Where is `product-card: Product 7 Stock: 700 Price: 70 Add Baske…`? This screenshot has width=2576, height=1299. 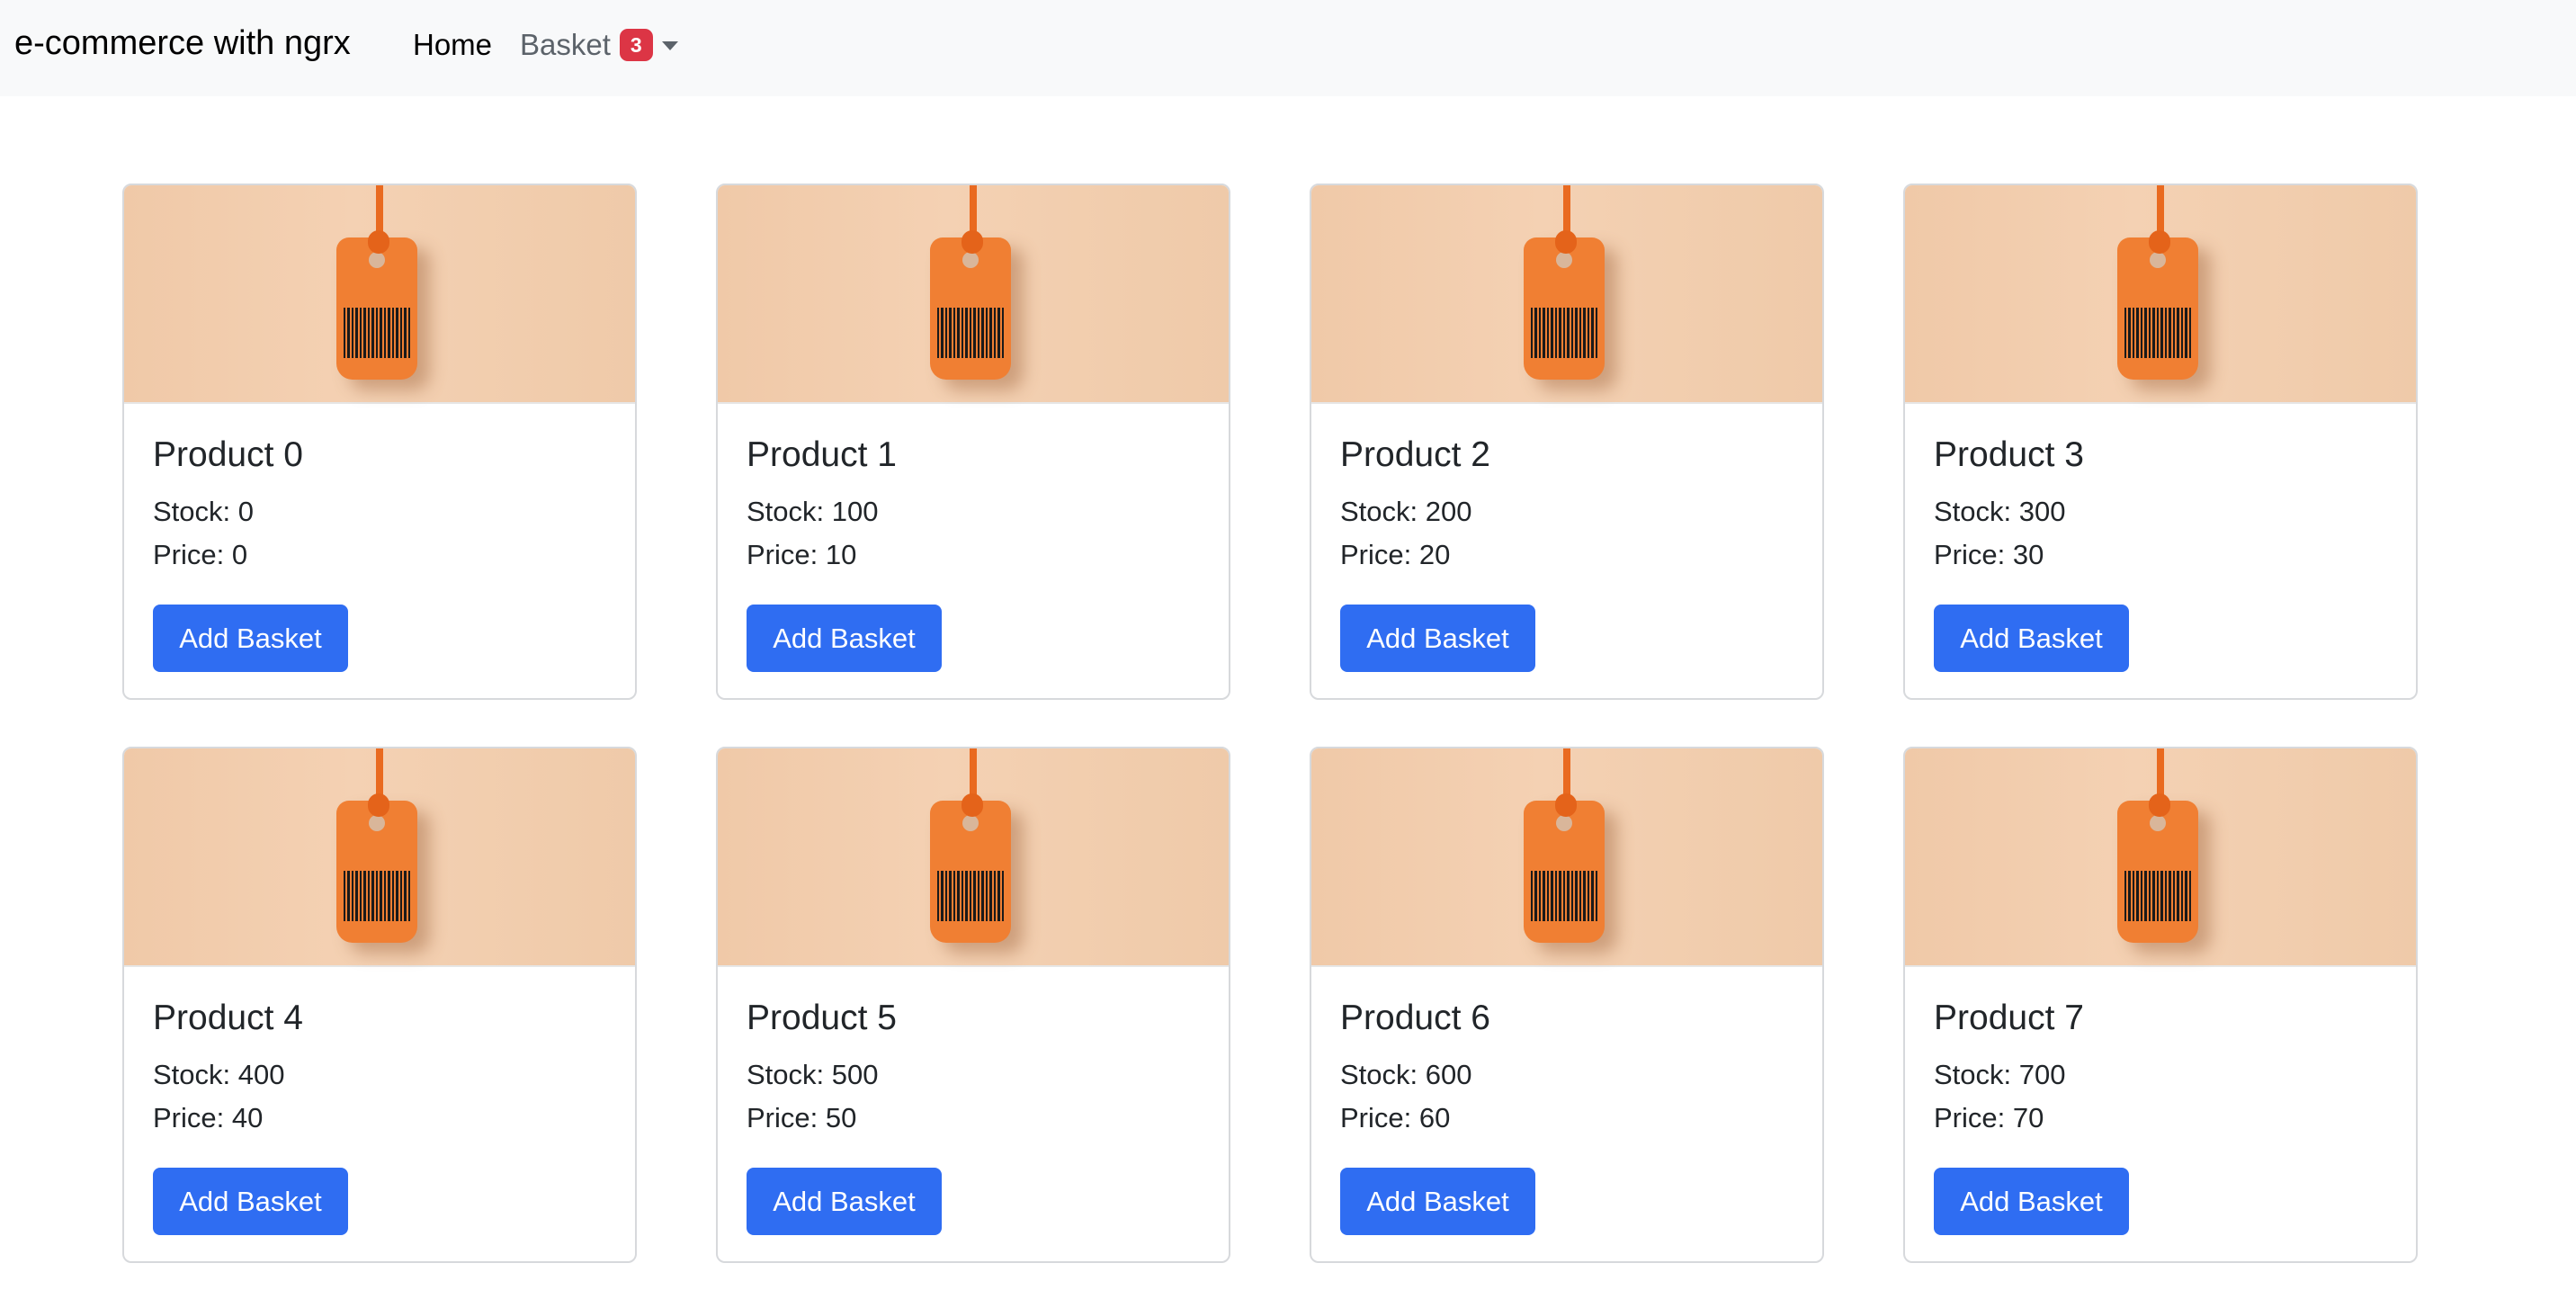 product-card: Product 7 Stock: 700 Price: 70 Add Baske… is located at coordinates (2160, 1005).